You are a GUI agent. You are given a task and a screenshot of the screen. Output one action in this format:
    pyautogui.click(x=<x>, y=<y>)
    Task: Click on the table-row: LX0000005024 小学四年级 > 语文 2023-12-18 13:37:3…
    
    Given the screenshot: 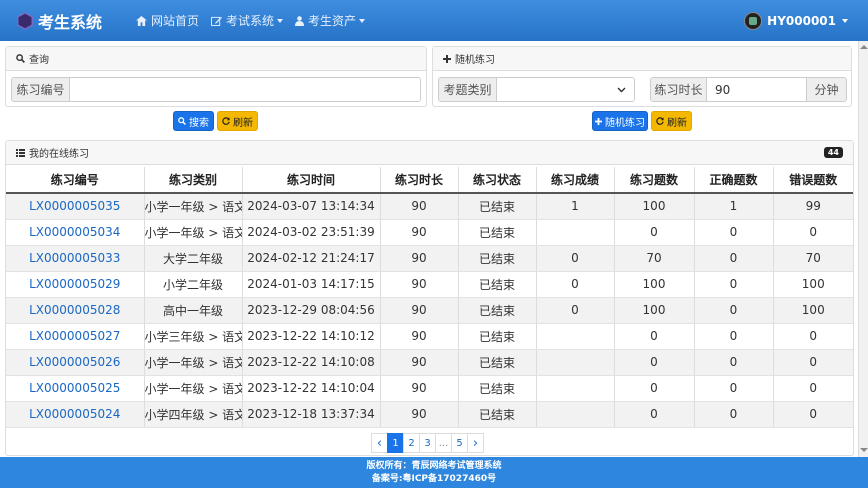 What is the action you would take?
    pyautogui.click(x=429, y=414)
    